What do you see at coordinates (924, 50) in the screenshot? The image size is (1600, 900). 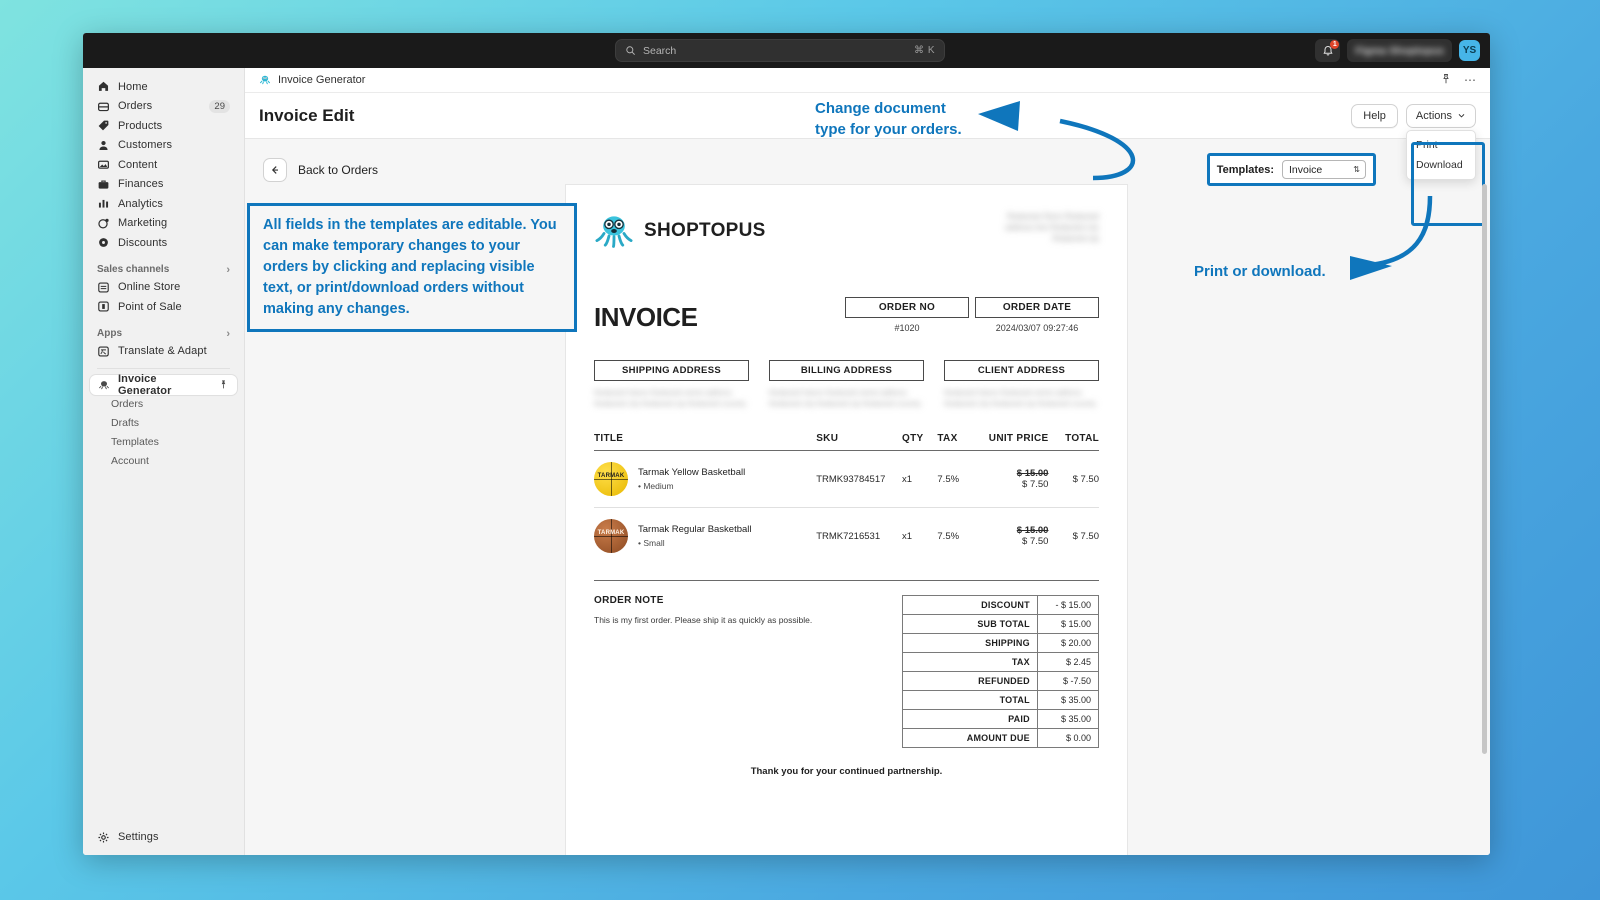 I see `search-shortcut: ⌘ K` at bounding box center [924, 50].